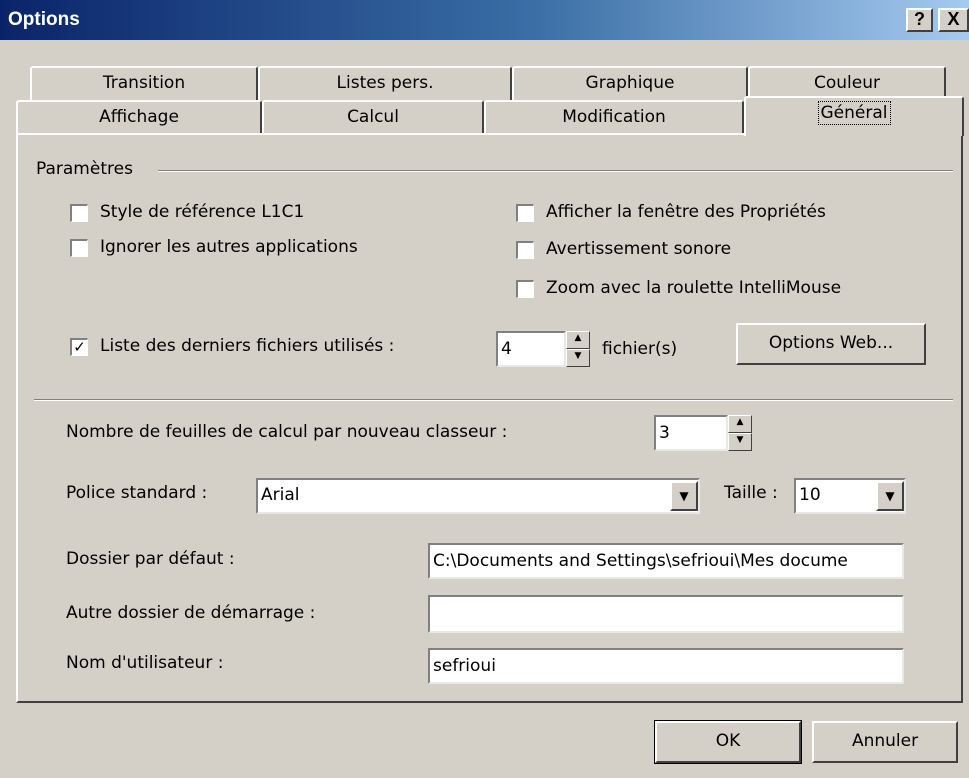 Image resolution: width=969 pixels, height=778 pixels. Describe the element at coordinates (666, 614) in the screenshot. I see `startup-folder-input` at that location.